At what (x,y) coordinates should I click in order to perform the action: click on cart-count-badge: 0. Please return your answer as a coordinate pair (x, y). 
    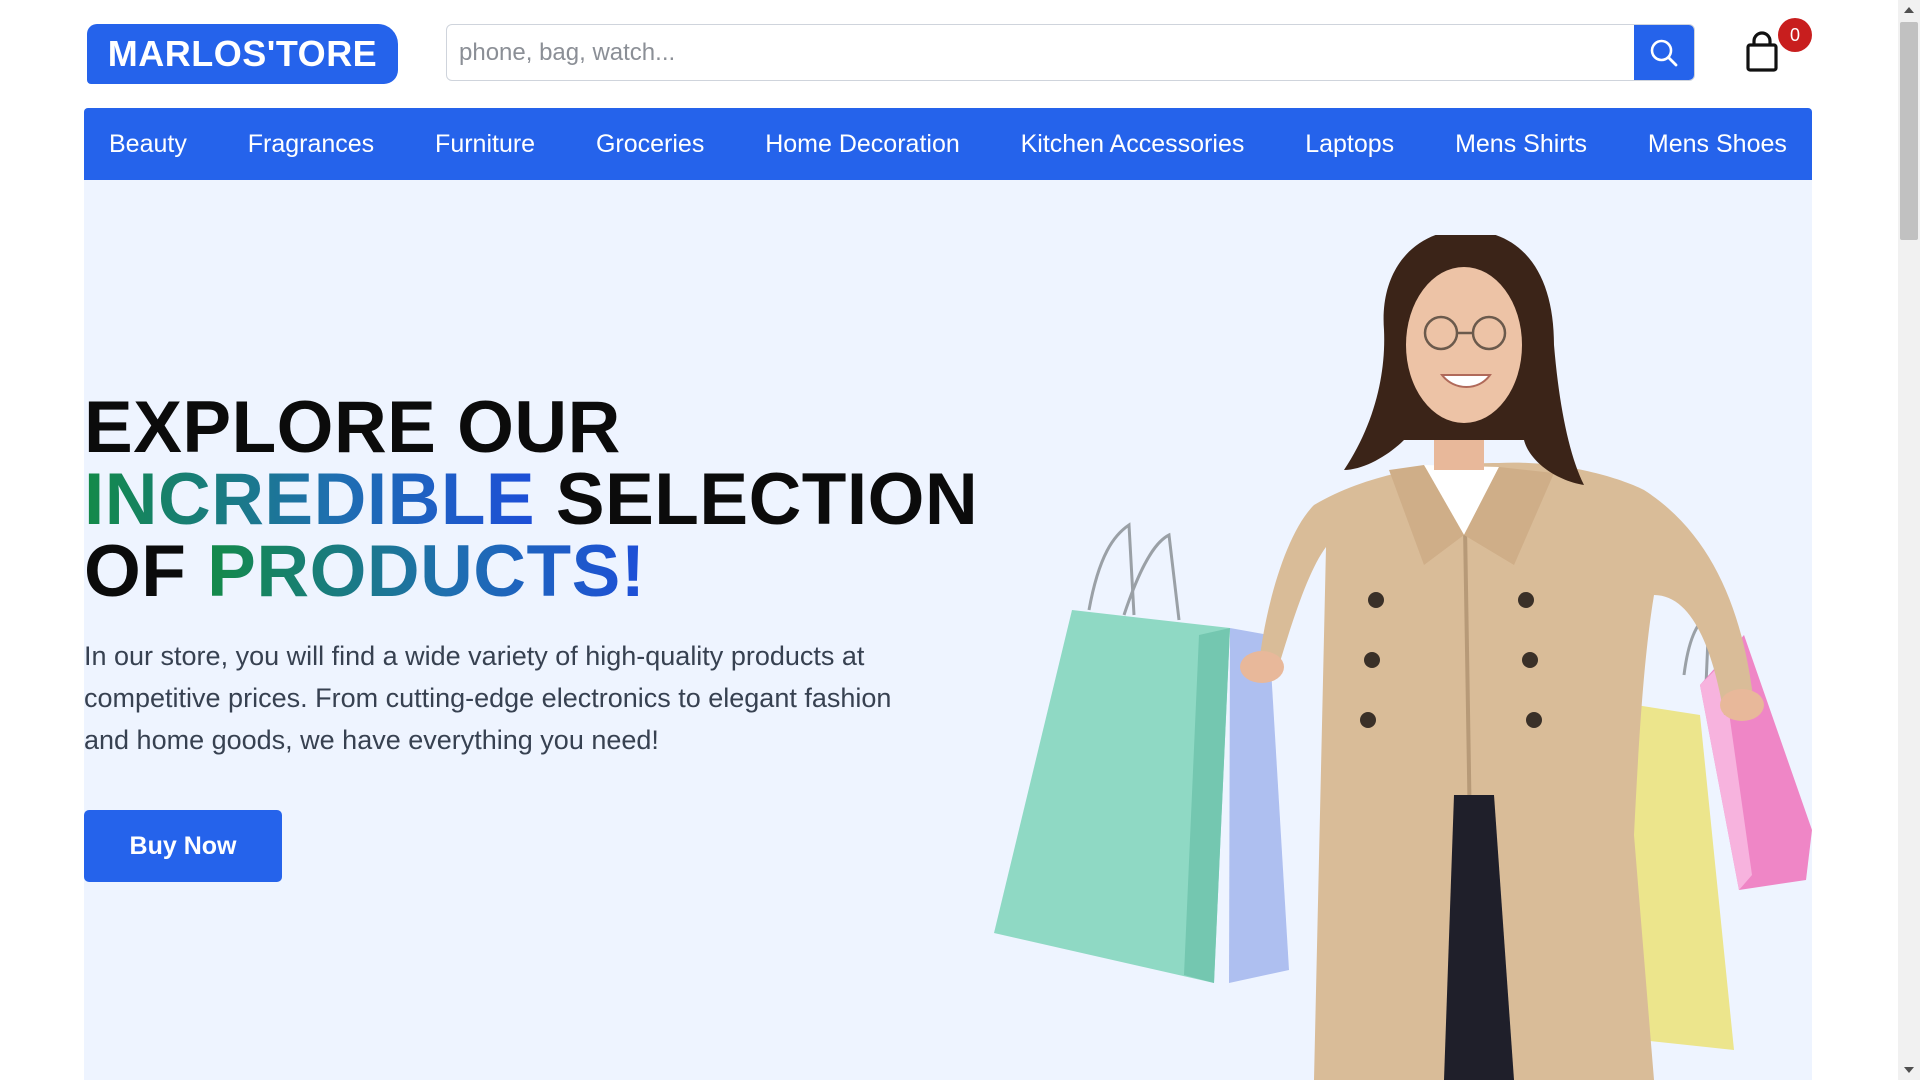
    Looking at the image, I should click on (1795, 35).